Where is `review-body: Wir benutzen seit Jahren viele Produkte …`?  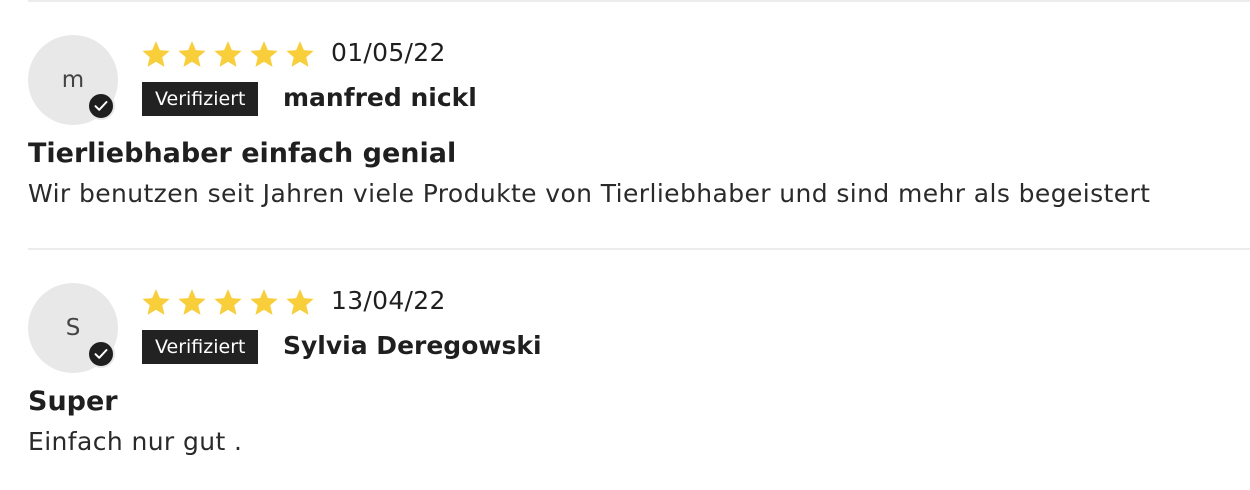
review-body: Wir benutzen seit Jahren viele Produkte … is located at coordinates (589, 193).